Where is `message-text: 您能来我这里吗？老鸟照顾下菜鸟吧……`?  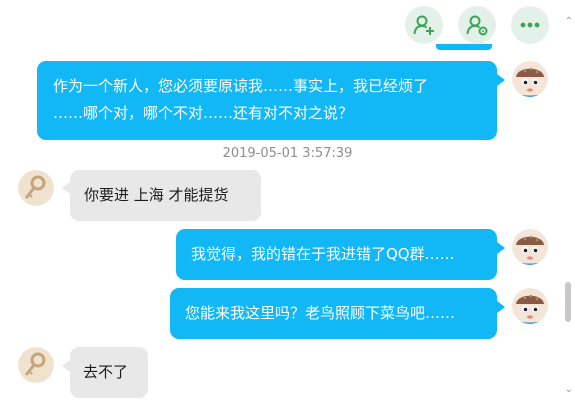
message-text: 您能来我这里吗？老鸟照顾下菜鸟吧…… is located at coordinates (320, 313).